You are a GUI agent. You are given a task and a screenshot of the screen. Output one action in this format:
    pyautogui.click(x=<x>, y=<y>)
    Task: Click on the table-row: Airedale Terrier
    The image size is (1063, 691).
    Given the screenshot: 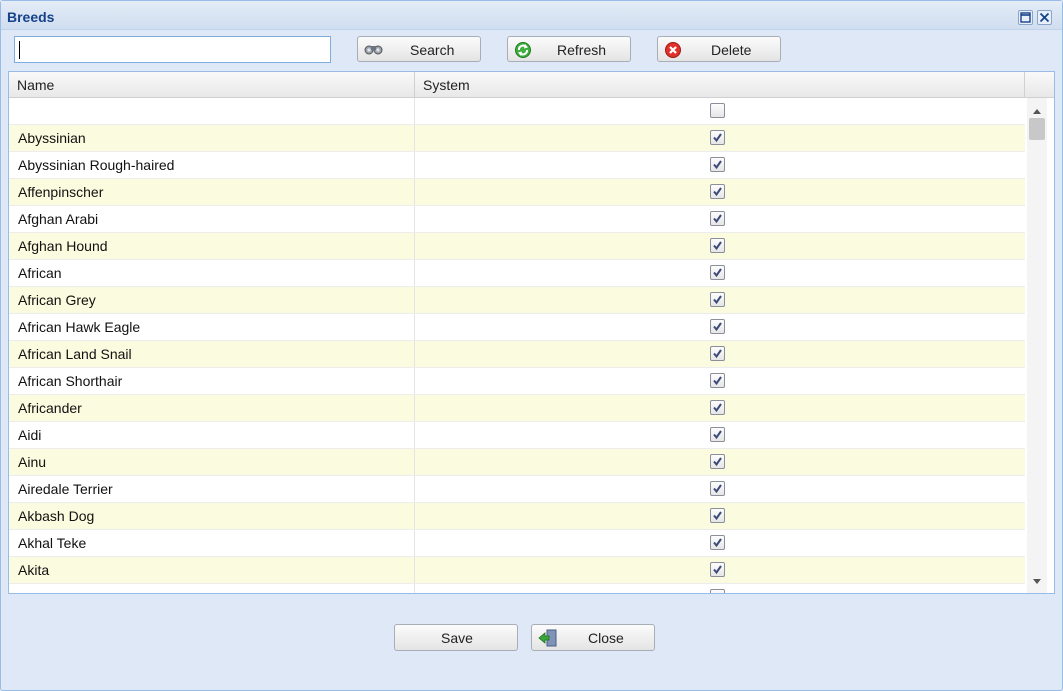 What is the action you would take?
    pyautogui.click(x=517, y=489)
    